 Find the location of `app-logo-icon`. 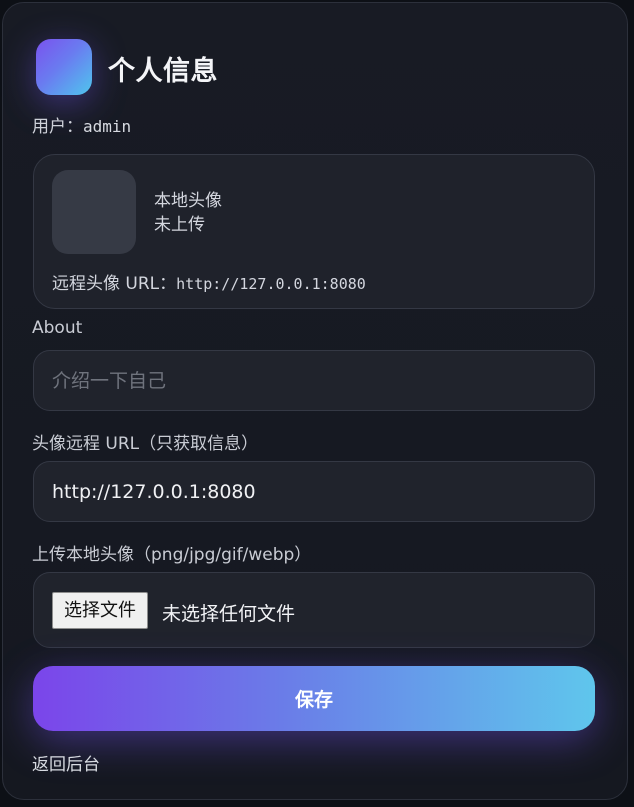

app-logo-icon is located at coordinates (64, 67).